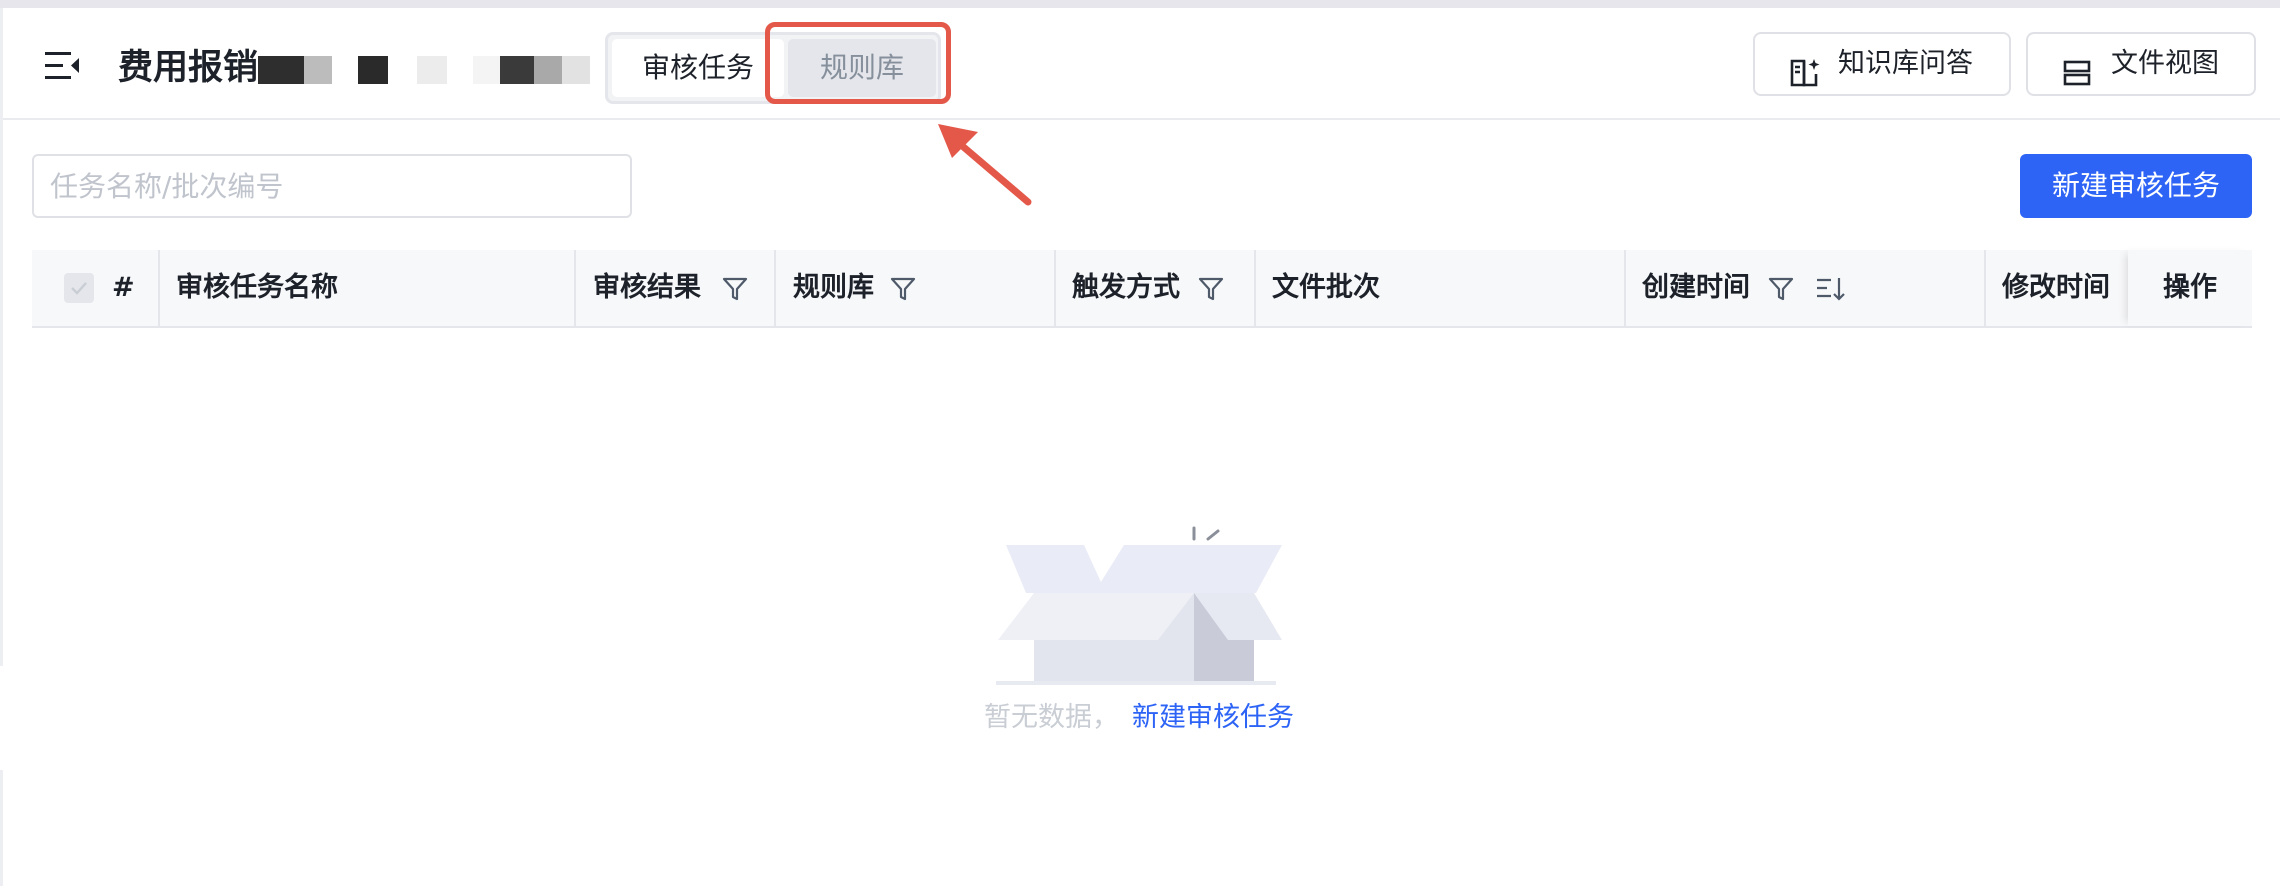 This screenshot has width=2280, height=886. I want to click on annotation-arrow-icon, so click(990, 160).